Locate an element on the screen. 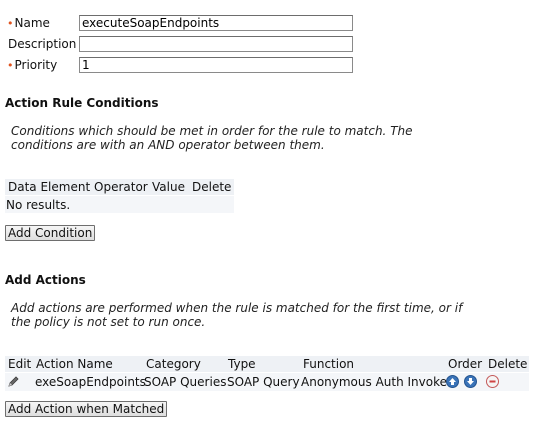 The width and height of the screenshot is (559, 429). minus-circle-icon is located at coordinates (492, 381).